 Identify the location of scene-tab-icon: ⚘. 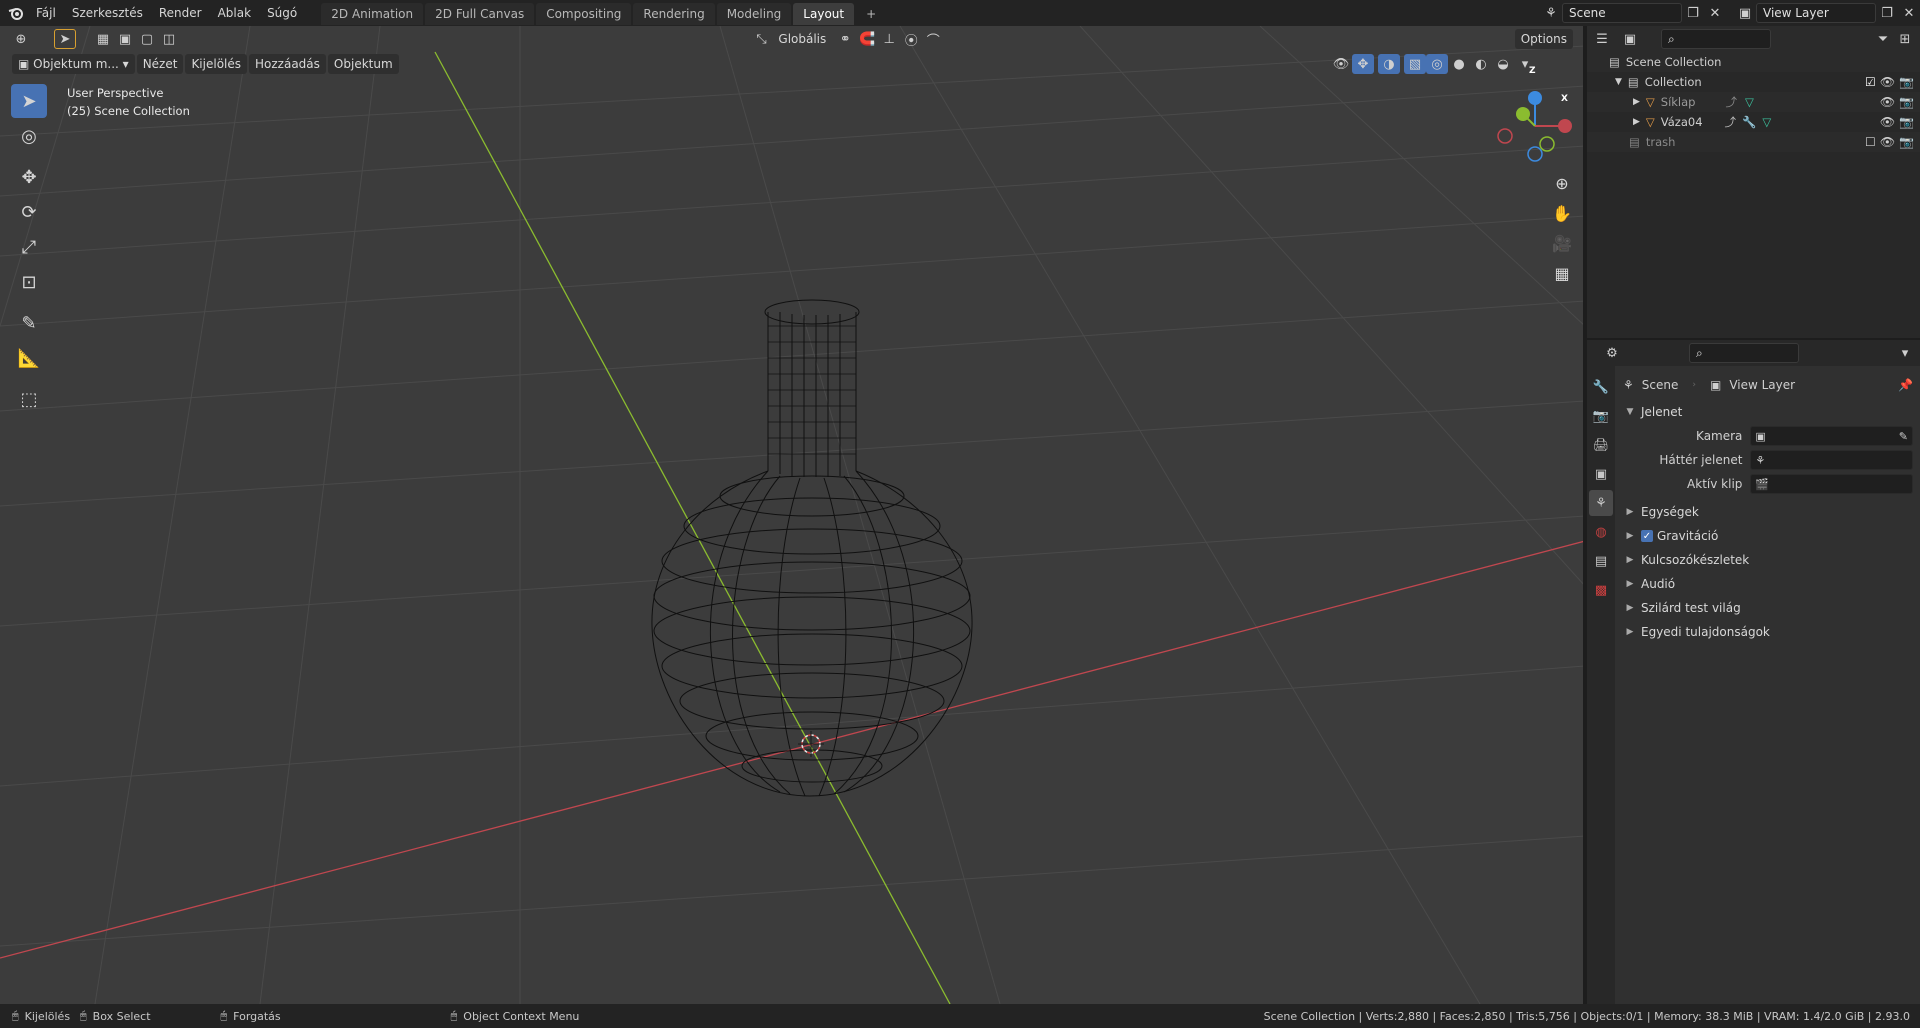
(1601, 503).